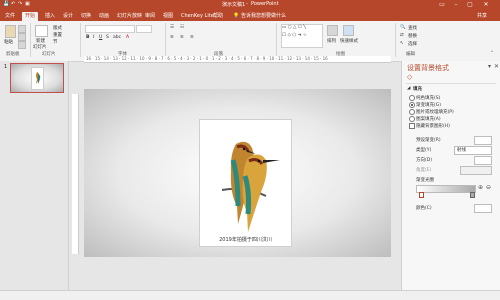 Image resolution: width=500 pixels, height=300 pixels. What do you see at coordinates (263, 16) in the screenshot?
I see `tell-me-input: 告诉我您想要做什么` at bounding box center [263, 16].